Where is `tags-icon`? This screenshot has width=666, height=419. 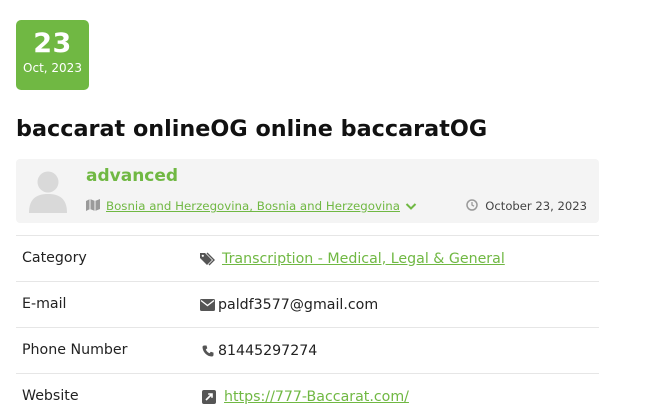 tags-icon is located at coordinates (208, 259).